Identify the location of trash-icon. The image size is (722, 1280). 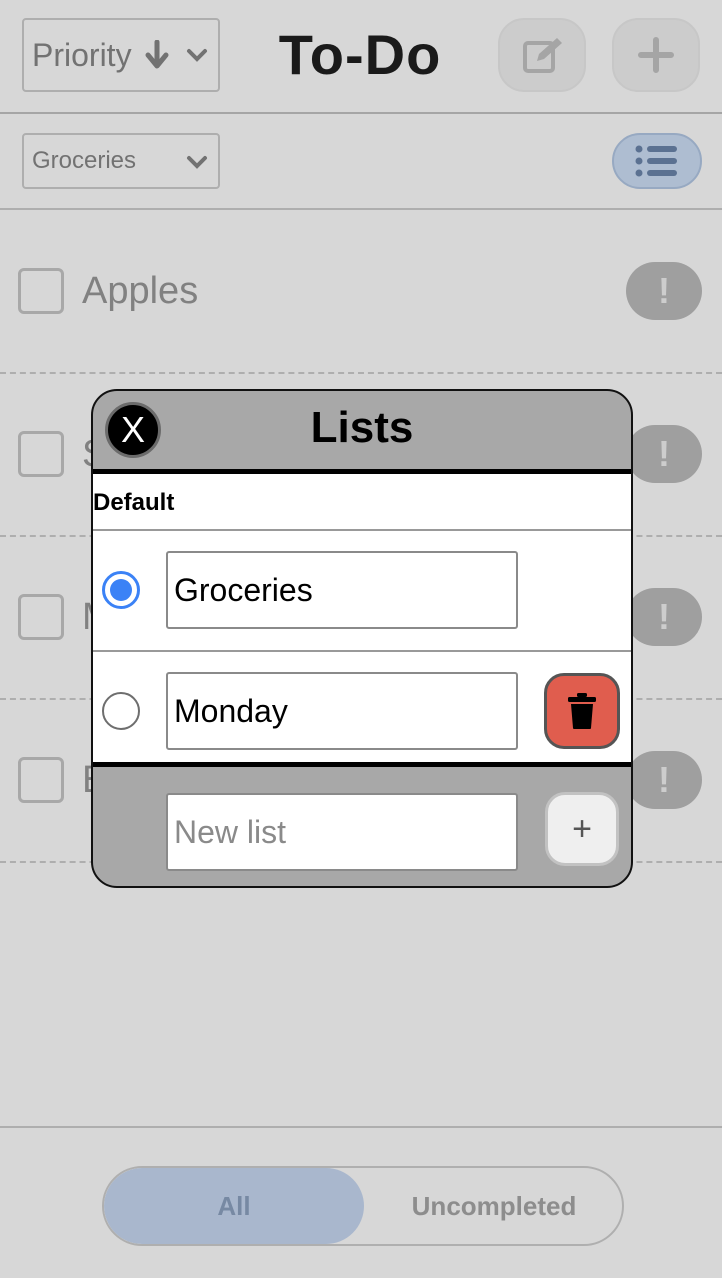
(582, 711).